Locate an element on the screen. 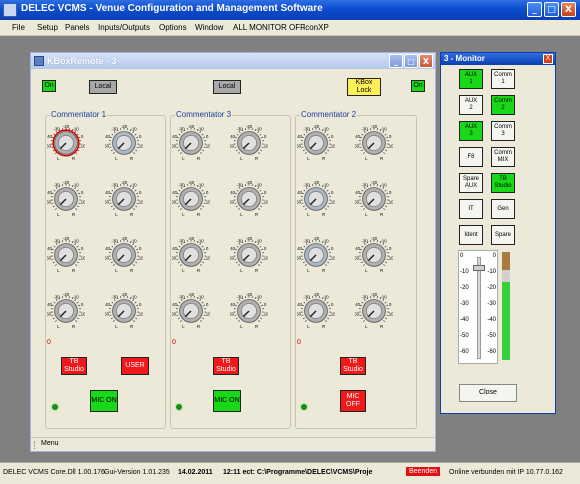  on-left-button: On is located at coordinates (49, 86).